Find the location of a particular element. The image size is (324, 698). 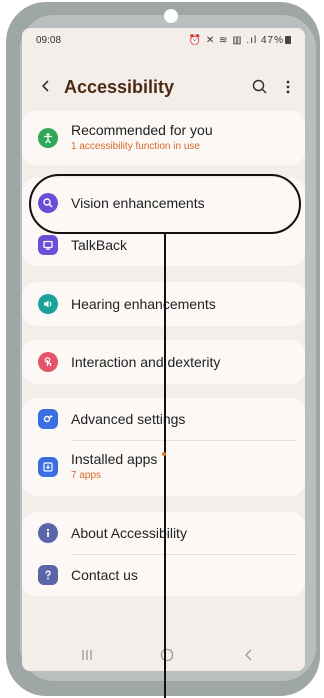

touch-hand-icon is located at coordinates (48, 362).